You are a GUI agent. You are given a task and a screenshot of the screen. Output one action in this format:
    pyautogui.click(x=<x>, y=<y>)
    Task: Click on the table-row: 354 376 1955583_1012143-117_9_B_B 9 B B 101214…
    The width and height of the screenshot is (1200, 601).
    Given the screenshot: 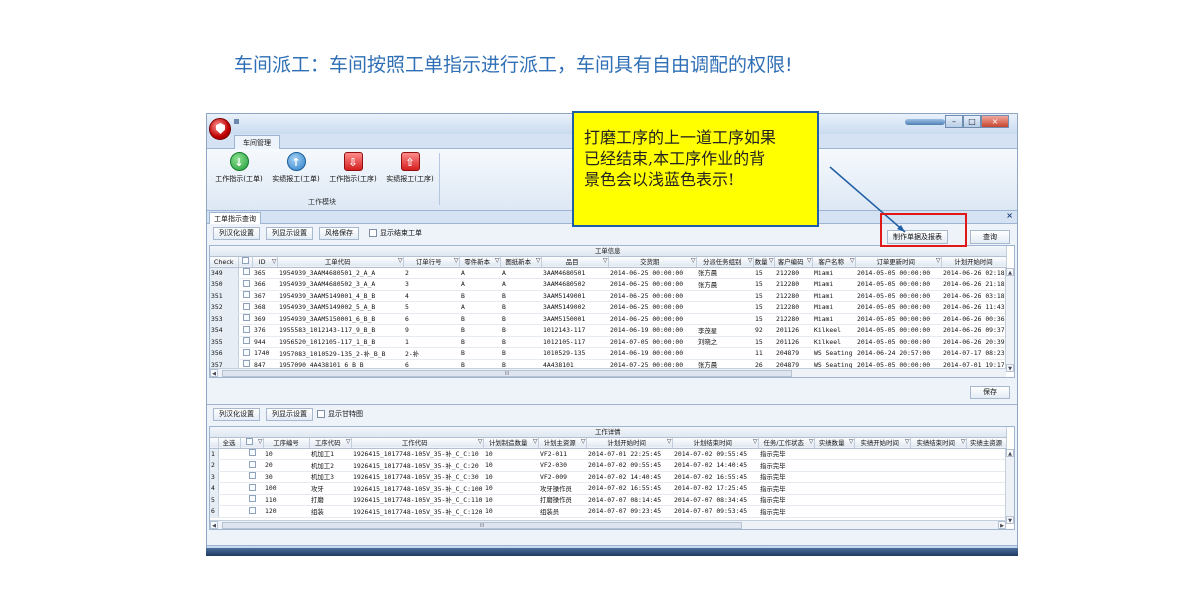 What is the action you would take?
    pyautogui.click(x=608, y=330)
    